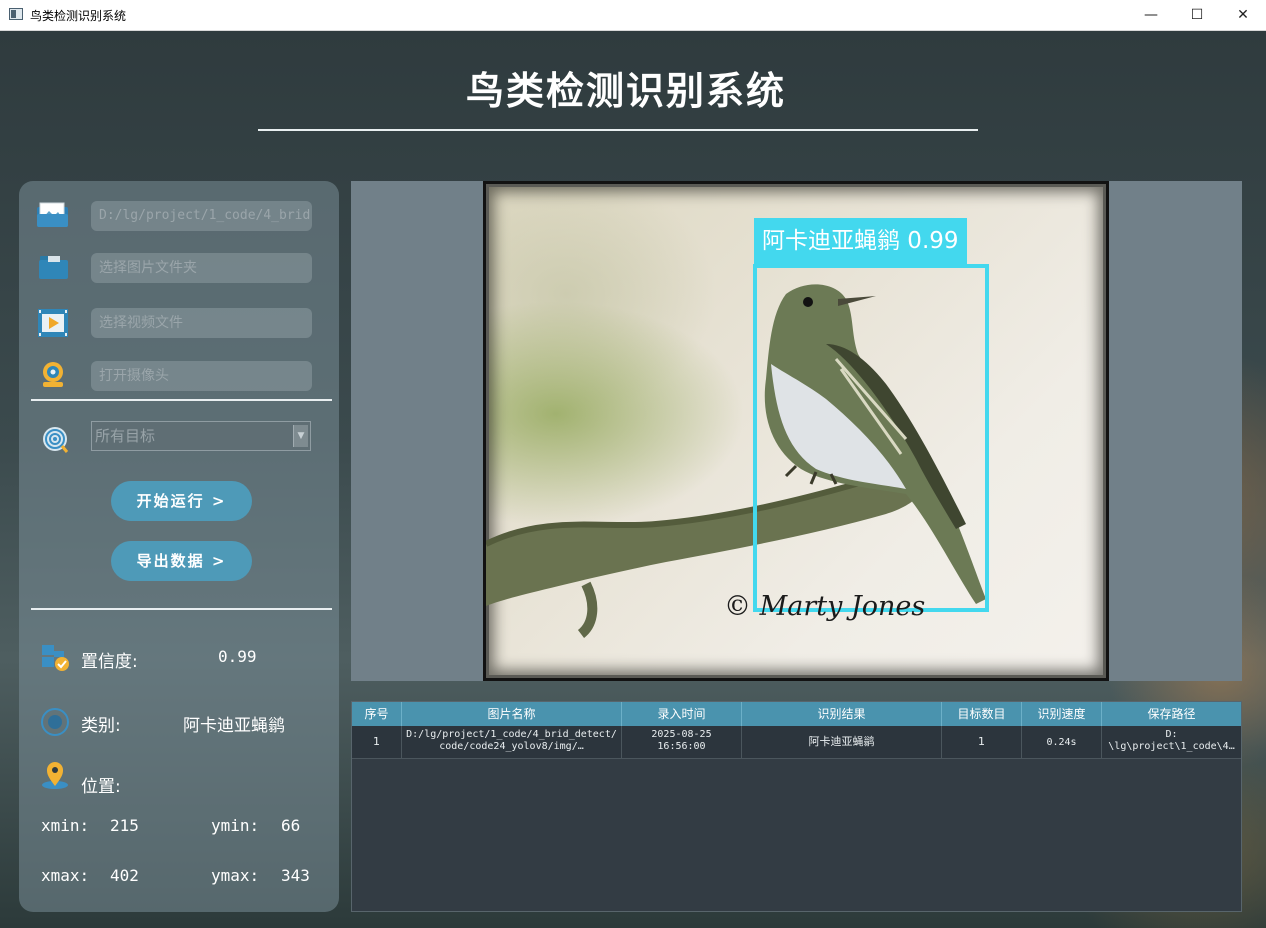 The image size is (1266, 928). I want to click on col-save-path: 保存路径, so click(1171, 714).